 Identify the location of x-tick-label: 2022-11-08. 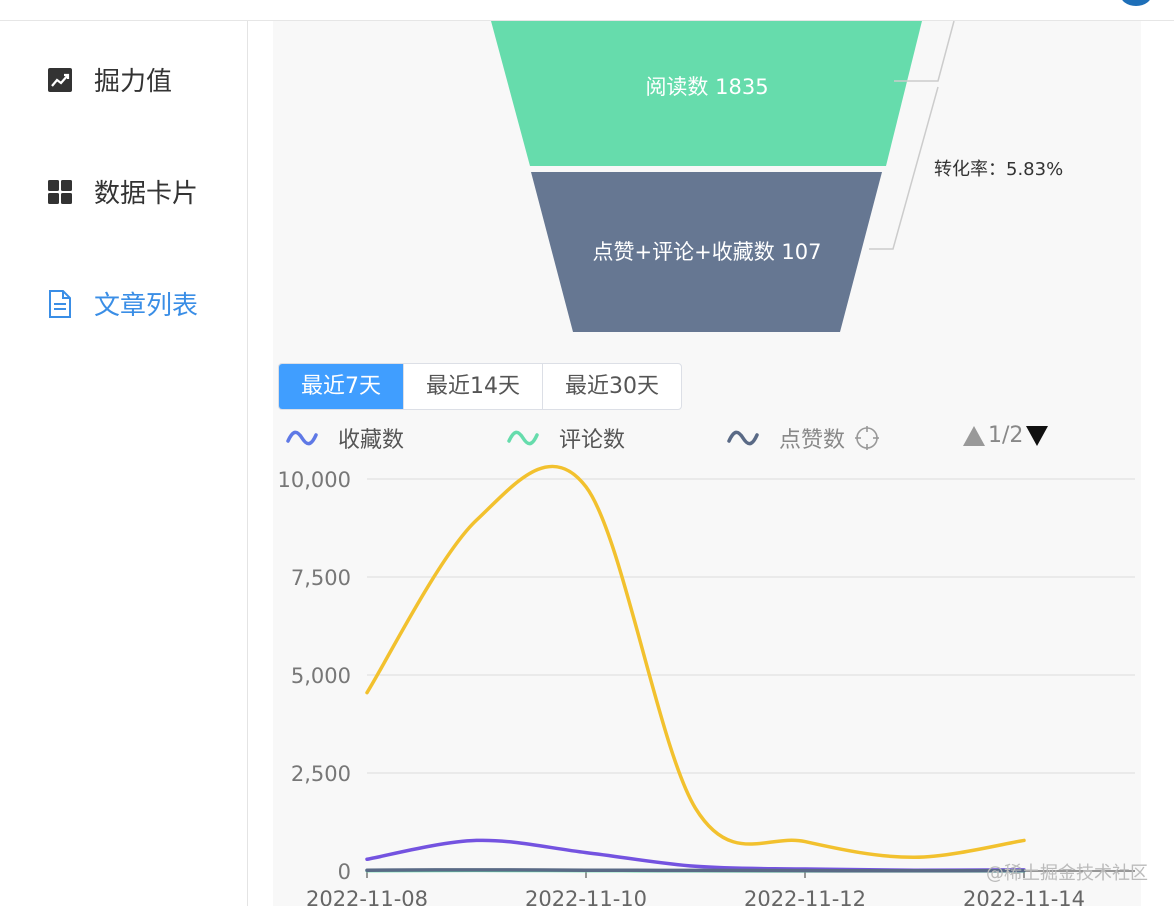
(367, 896).